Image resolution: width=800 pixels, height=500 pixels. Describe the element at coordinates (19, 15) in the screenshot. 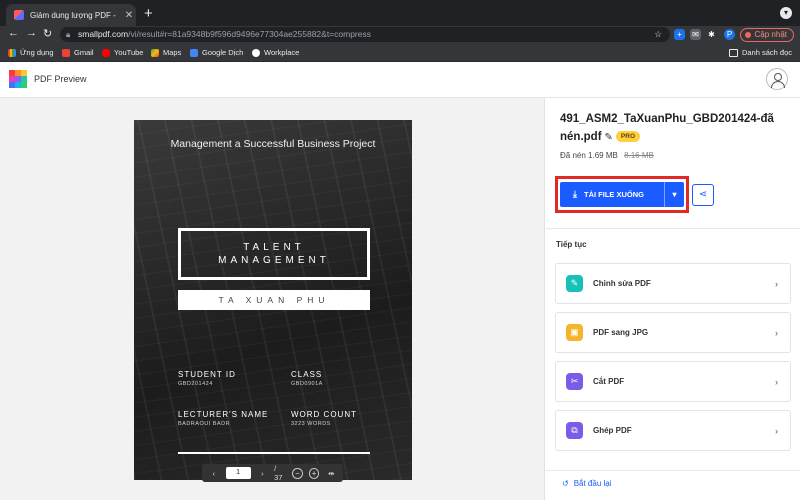

I see `smallpdf-favicon-icon` at that location.